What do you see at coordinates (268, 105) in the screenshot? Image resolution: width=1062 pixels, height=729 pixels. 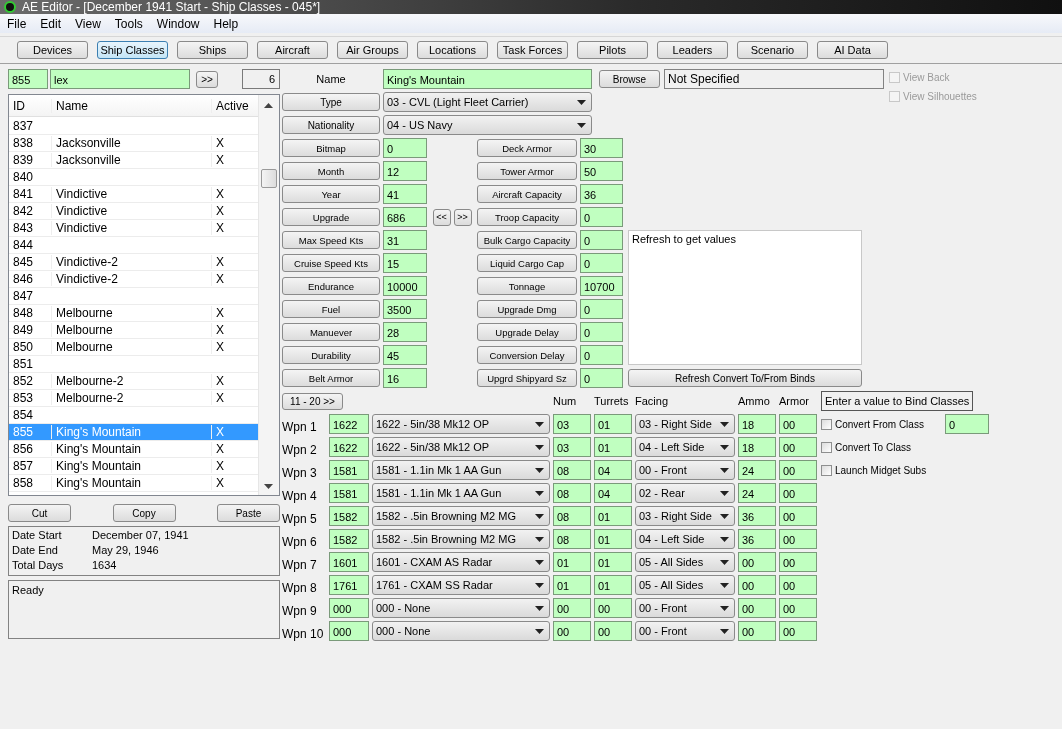 I see `scroll-up-icon` at bounding box center [268, 105].